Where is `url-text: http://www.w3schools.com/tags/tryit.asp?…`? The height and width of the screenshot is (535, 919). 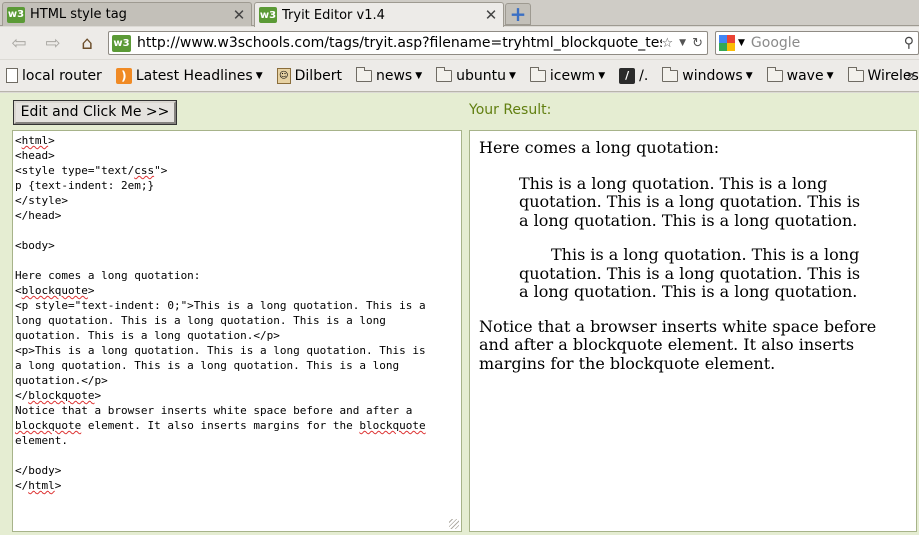 url-text: http://www.w3schools.com/tags/tryit.asp?… is located at coordinates (399, 43).